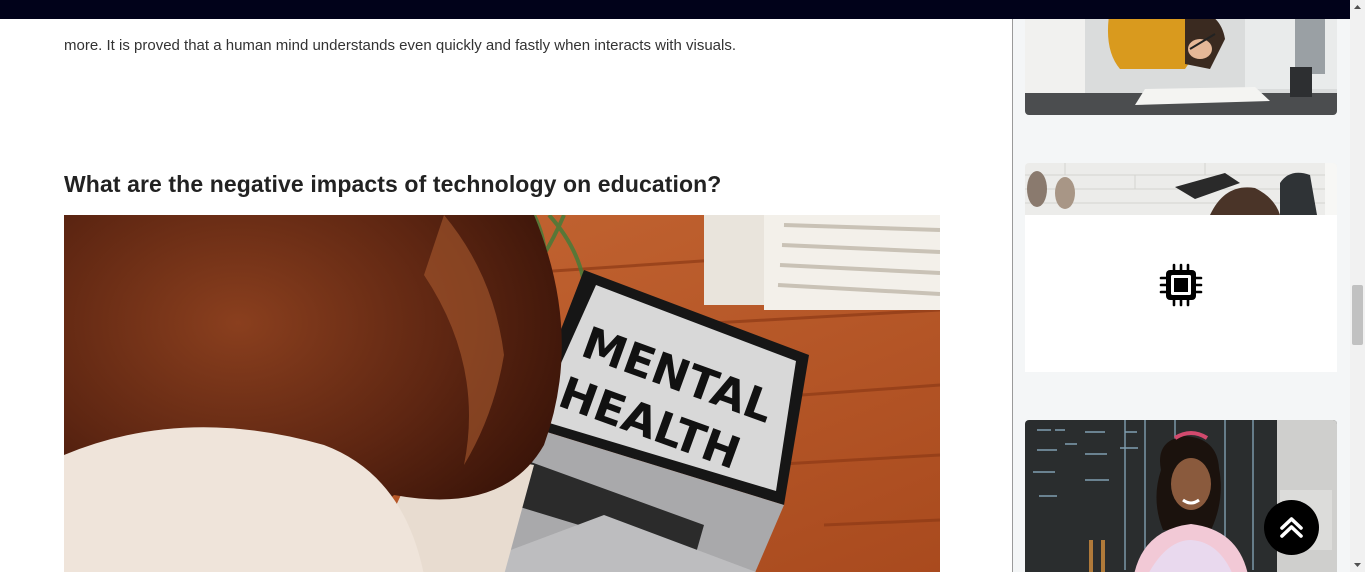  Describe the element at coordinates (1357, 7) in the screenshot. I see `scroll-up-arrow-icon` at that location.